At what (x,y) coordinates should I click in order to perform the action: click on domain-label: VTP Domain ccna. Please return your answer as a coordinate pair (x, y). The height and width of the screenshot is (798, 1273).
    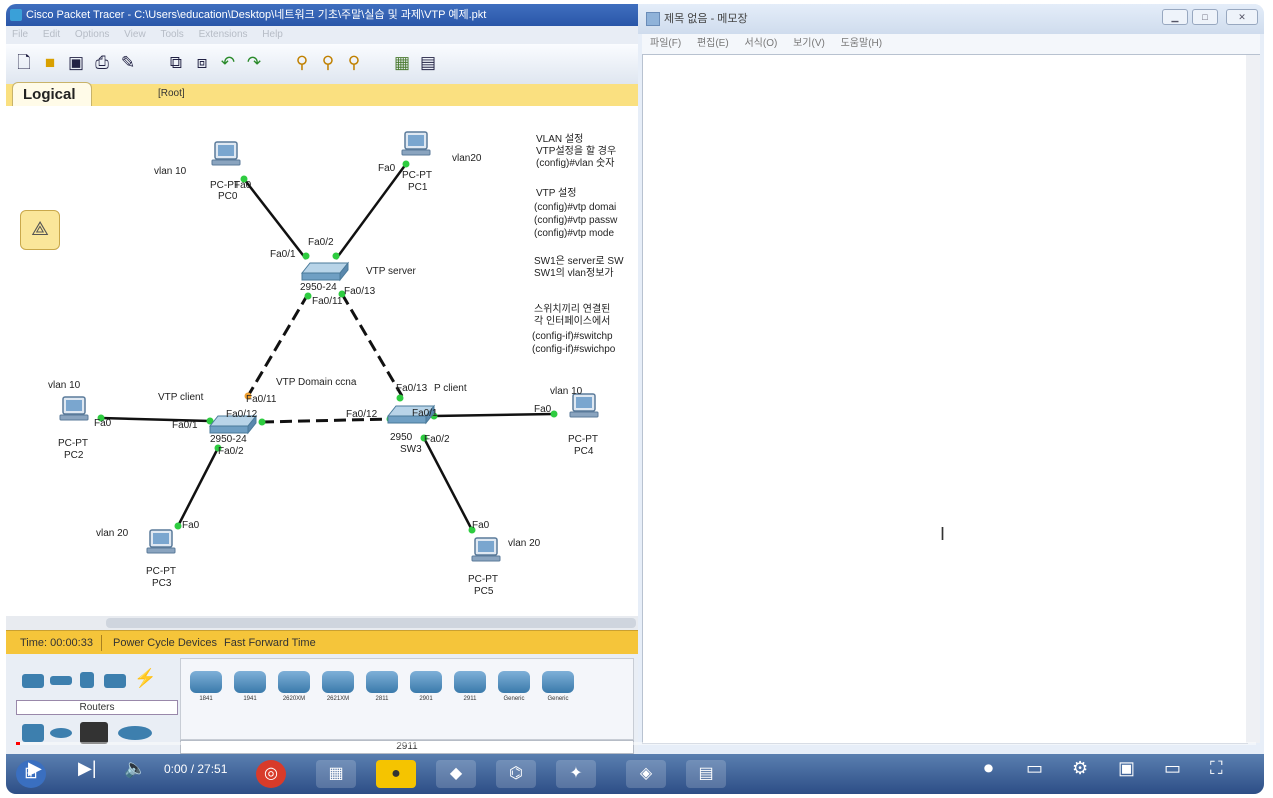
    Looking at the image, I should click on (316, 382).